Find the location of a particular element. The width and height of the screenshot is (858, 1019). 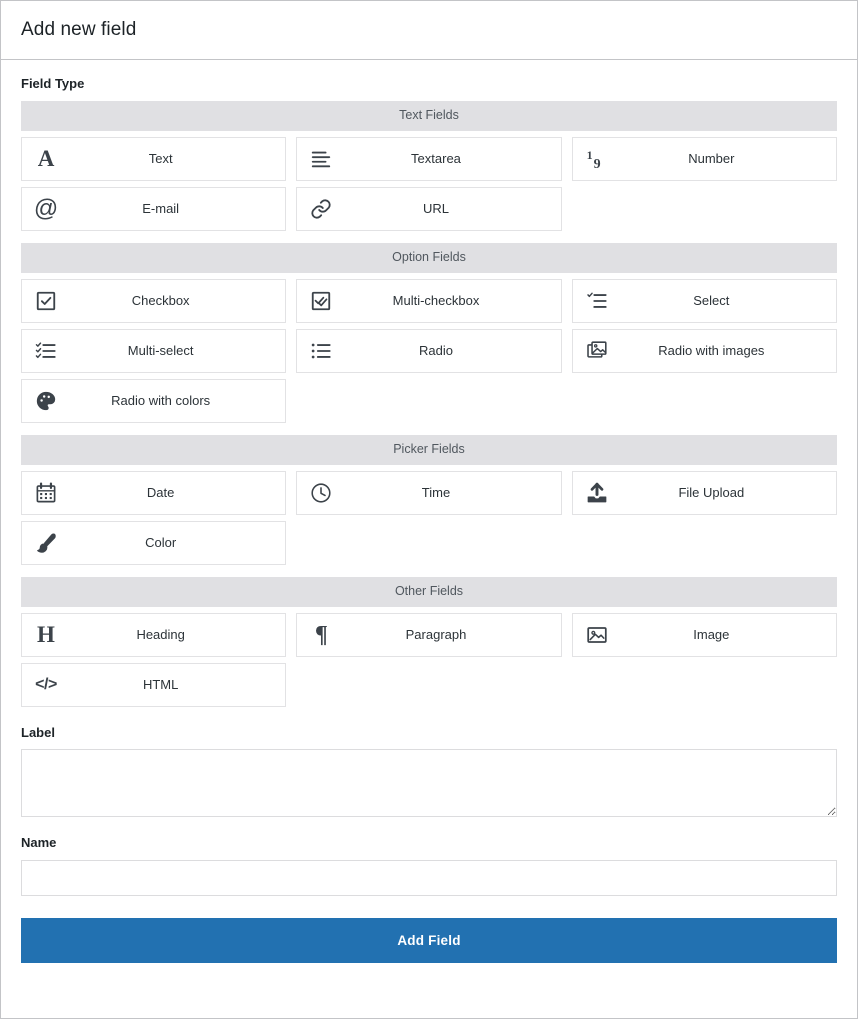

clock-icon is located at coordinates (321, 493).